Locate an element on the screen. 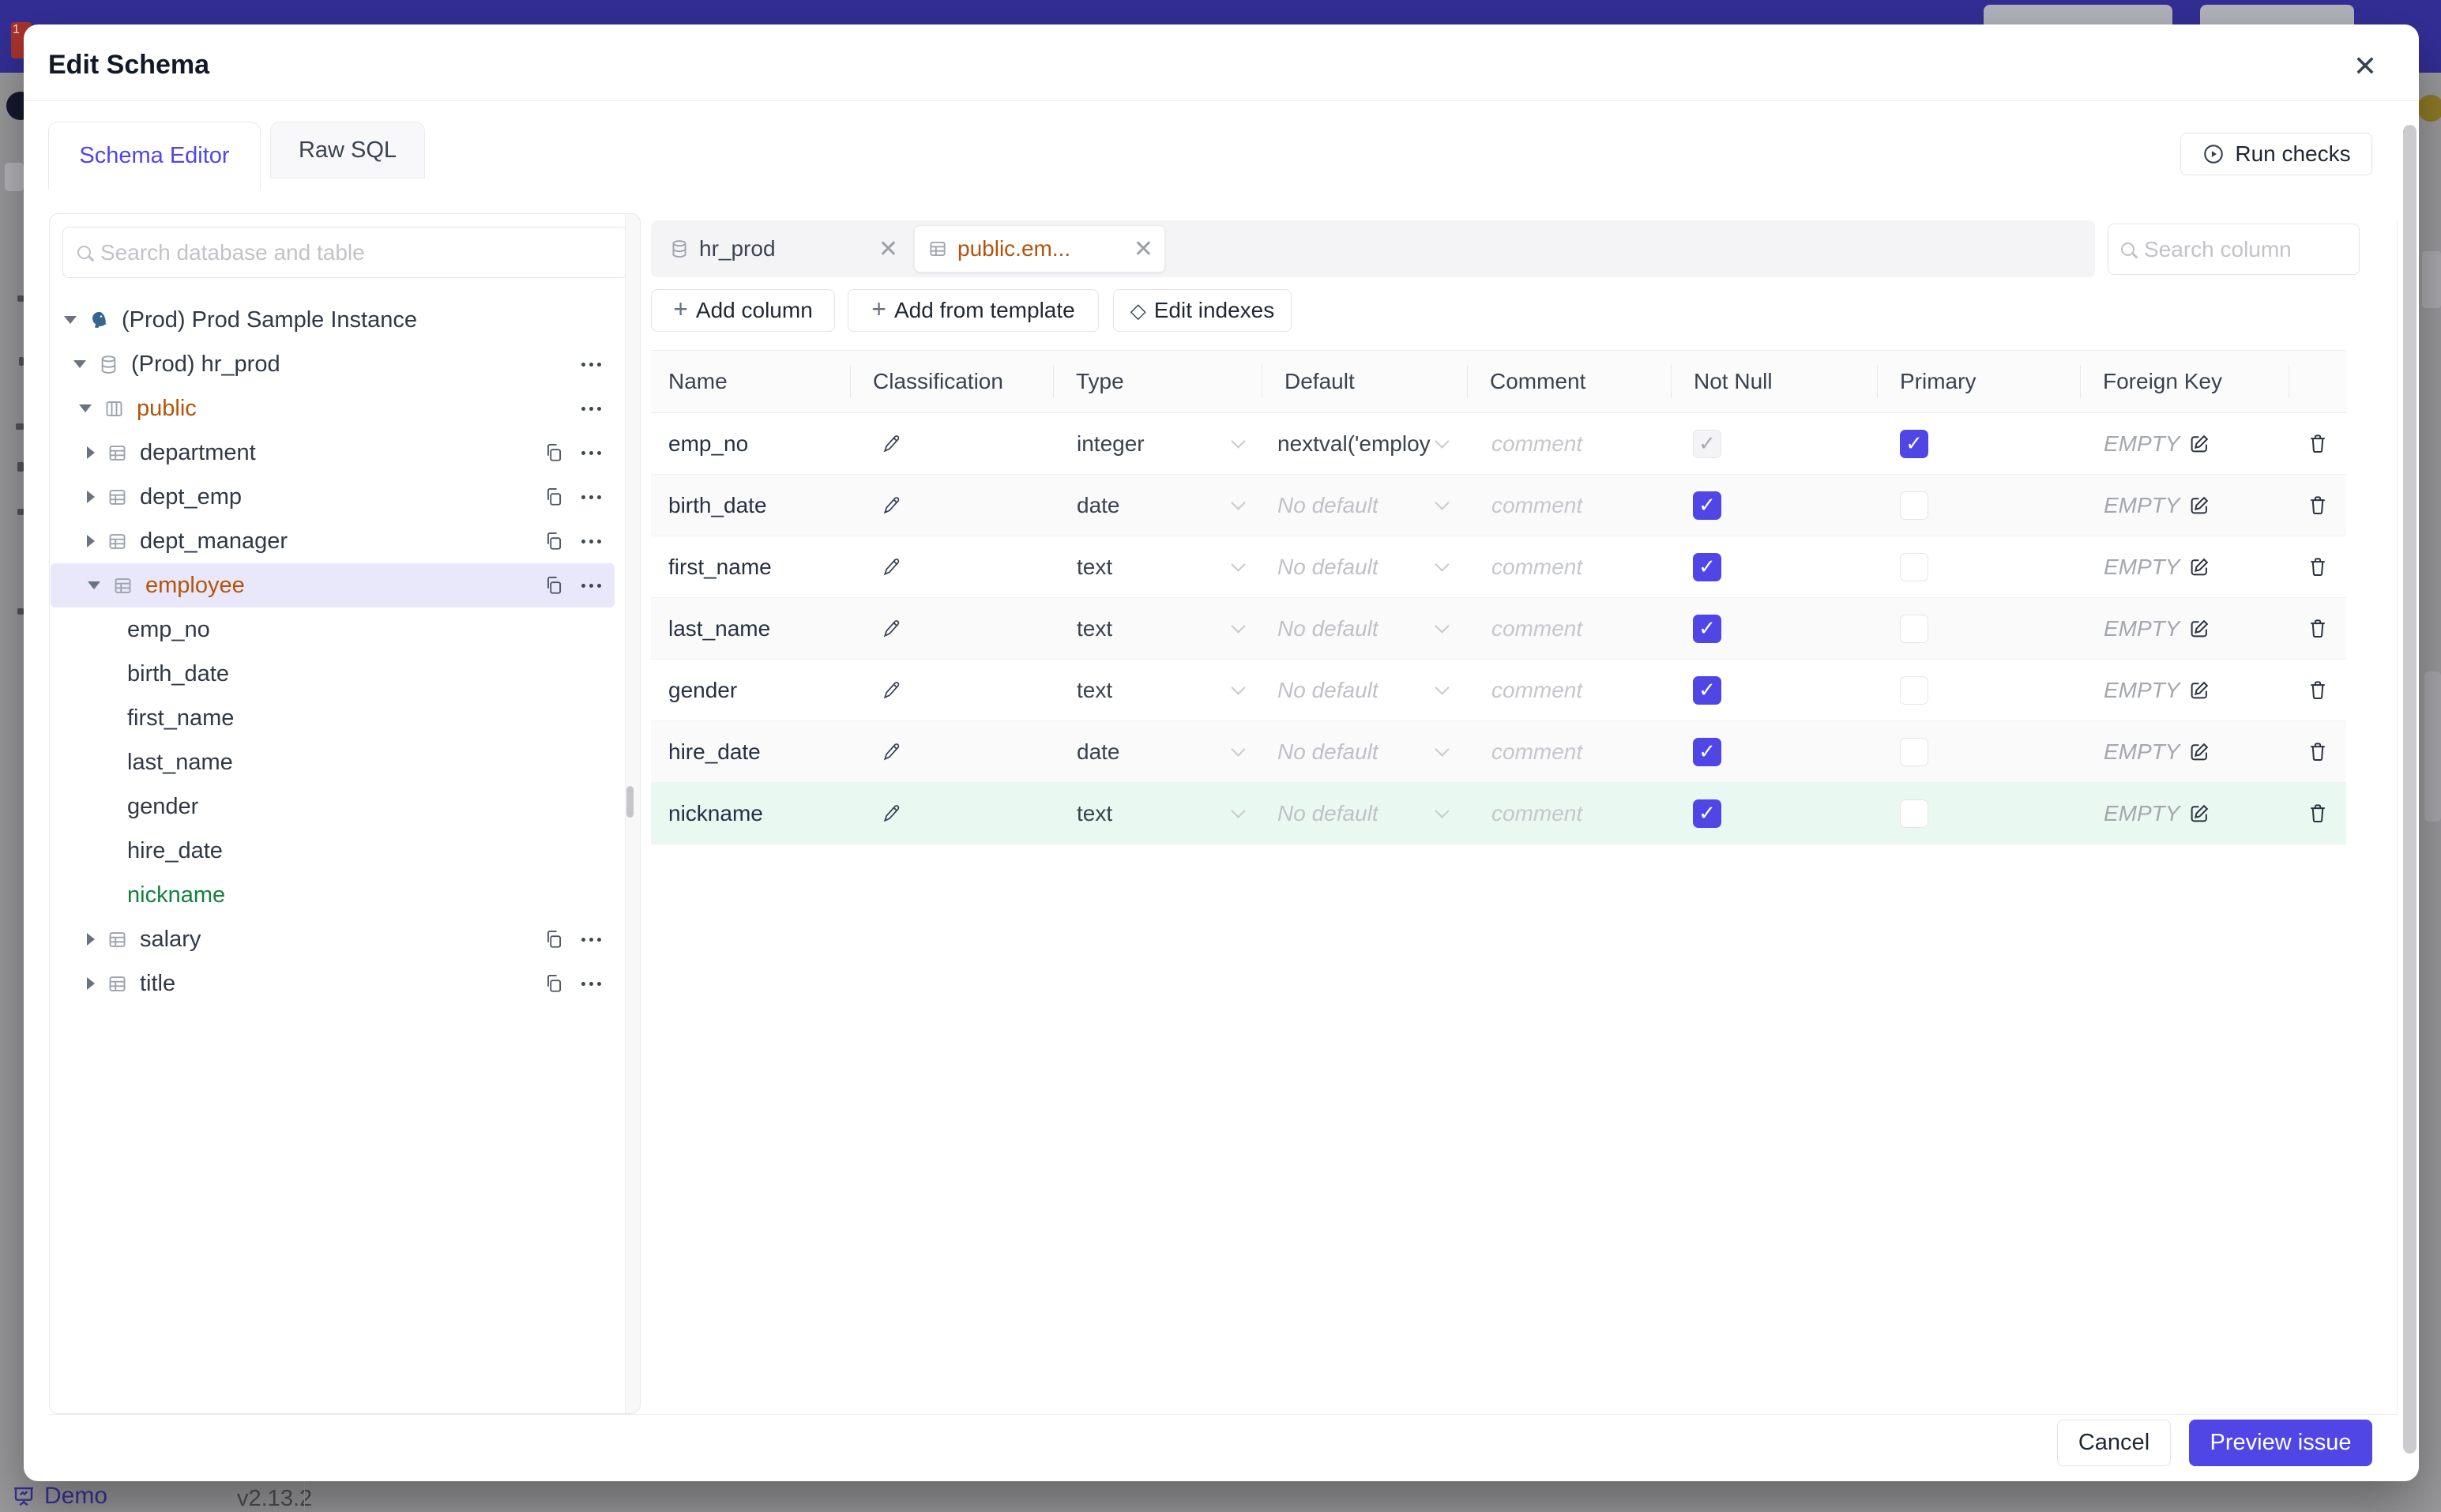  tree-item-column-nickname: nickname is located at coordinates (345, 895).